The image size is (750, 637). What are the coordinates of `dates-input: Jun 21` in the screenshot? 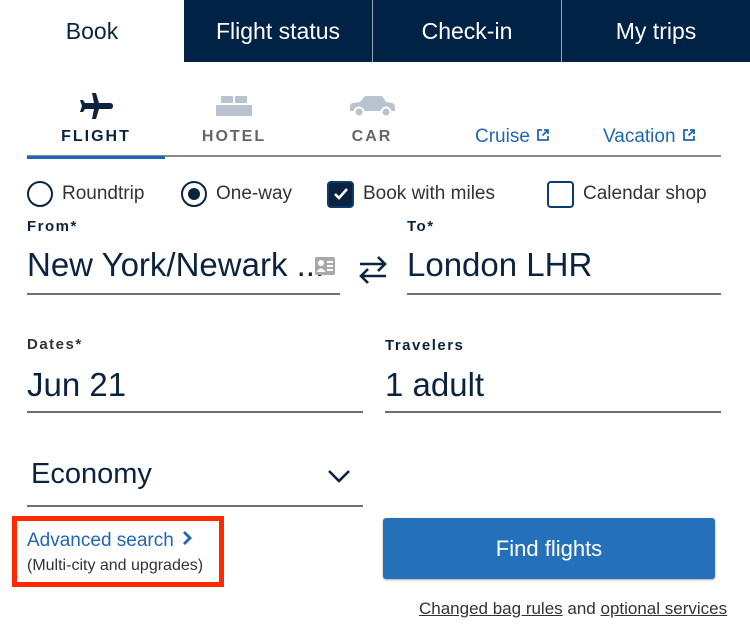 It's located at (195, 385).